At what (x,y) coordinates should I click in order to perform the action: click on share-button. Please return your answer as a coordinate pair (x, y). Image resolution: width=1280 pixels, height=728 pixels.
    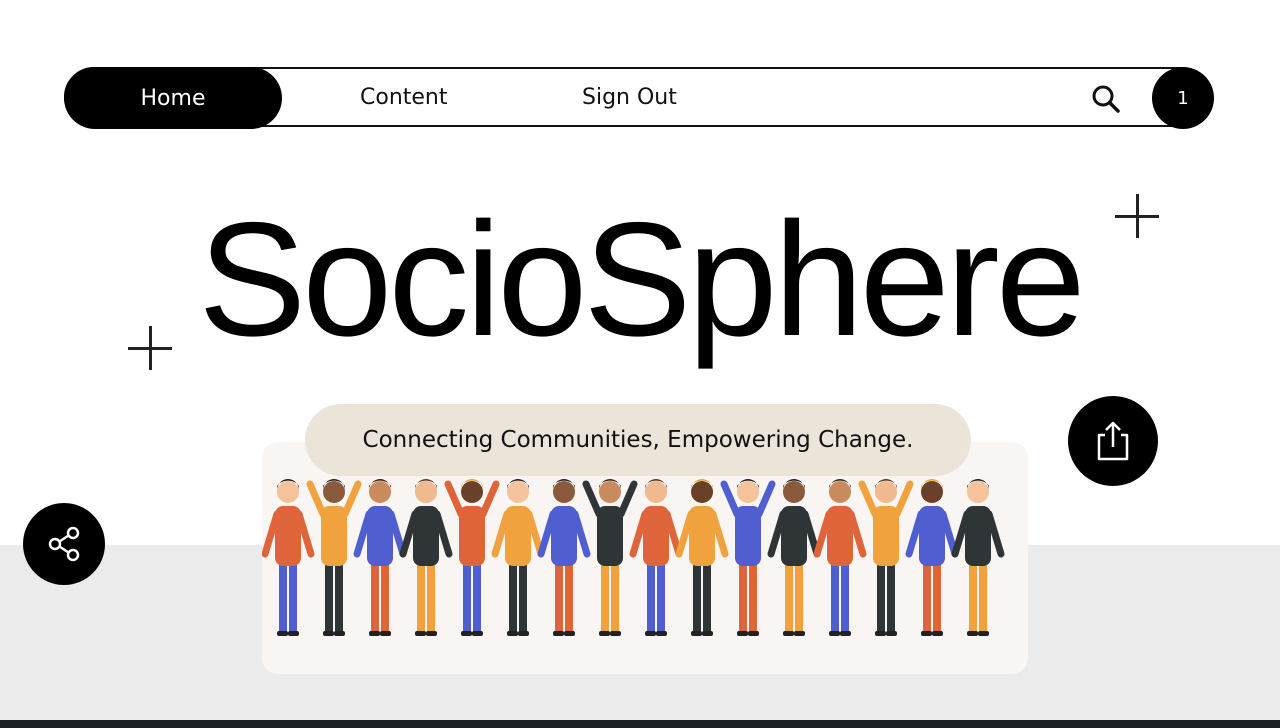
    Looking at the image, I should click on (64, 544).